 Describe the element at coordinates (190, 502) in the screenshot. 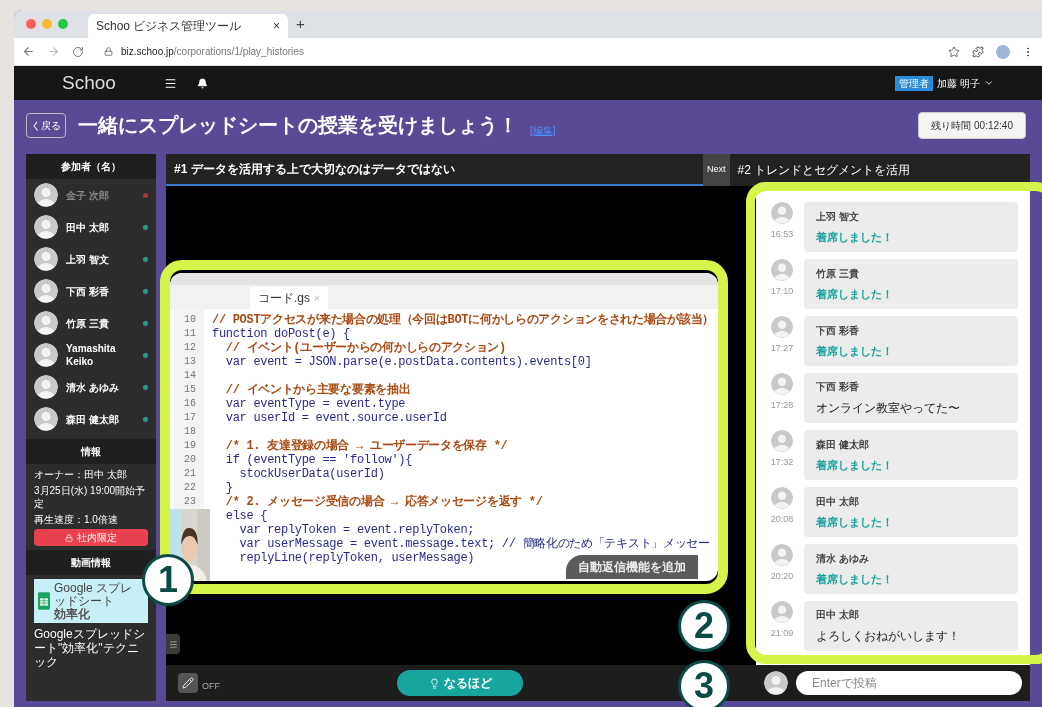

I see `line-number: 23` at that location.